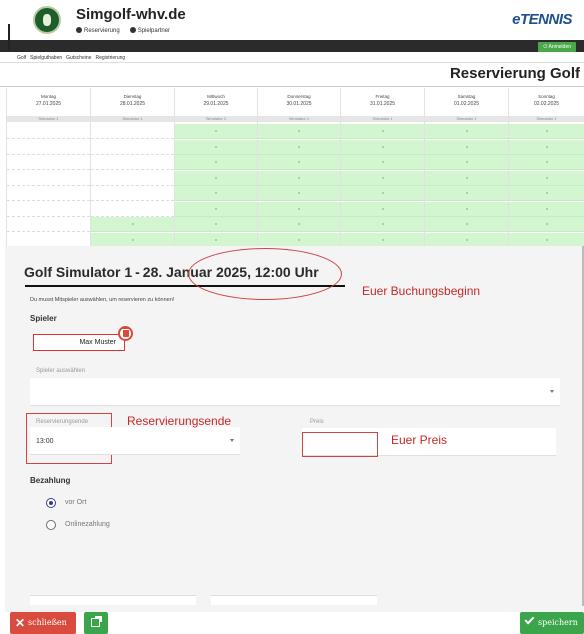 This screenshot has height=634, width=584. I want to click on calendar-day-header: Montag 27.01.2025, so click(48, 102).